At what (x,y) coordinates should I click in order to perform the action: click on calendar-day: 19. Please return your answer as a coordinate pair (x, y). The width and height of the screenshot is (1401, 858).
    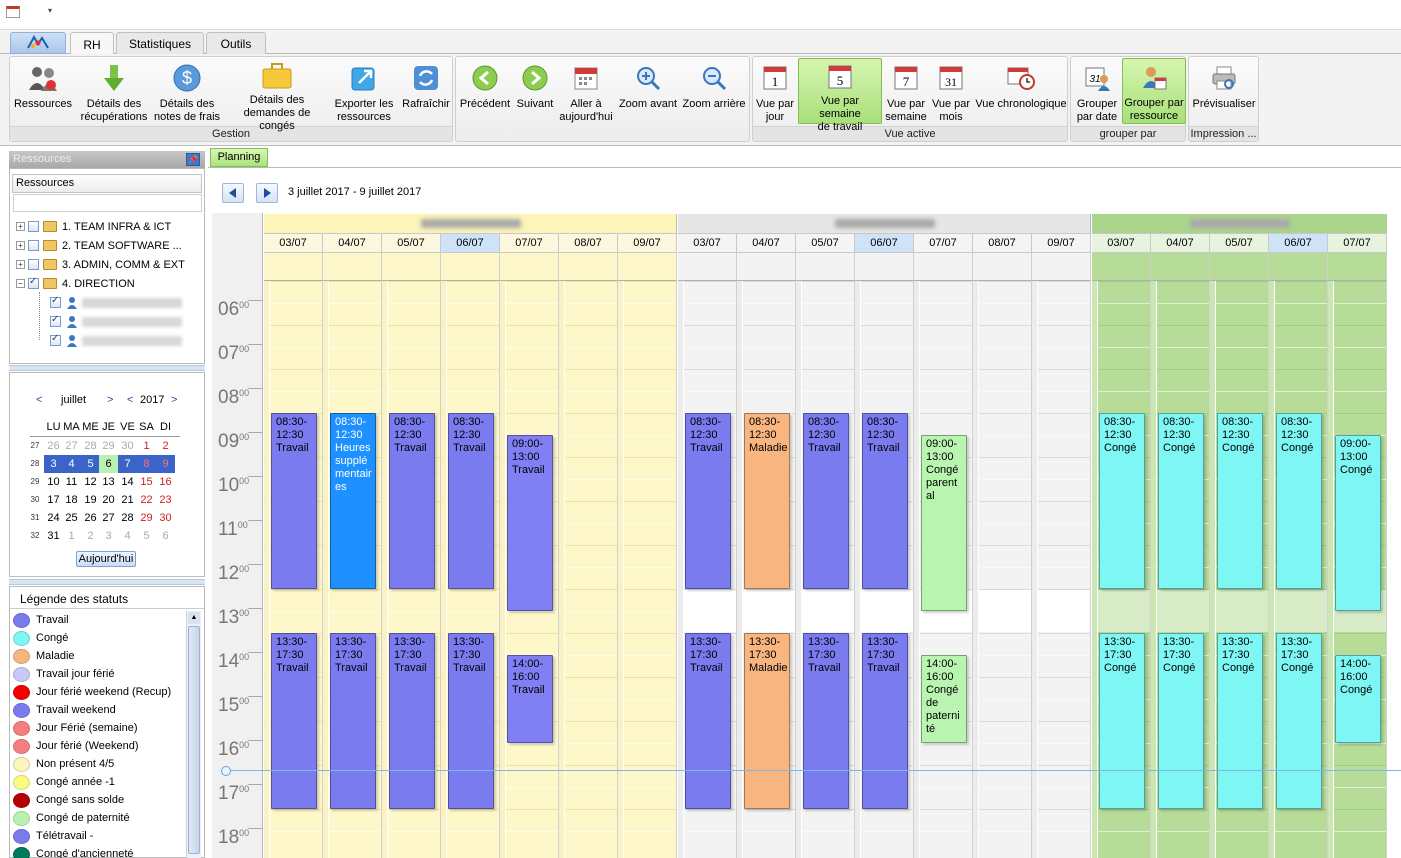
    Looking at the image, I should click on (90, 500).